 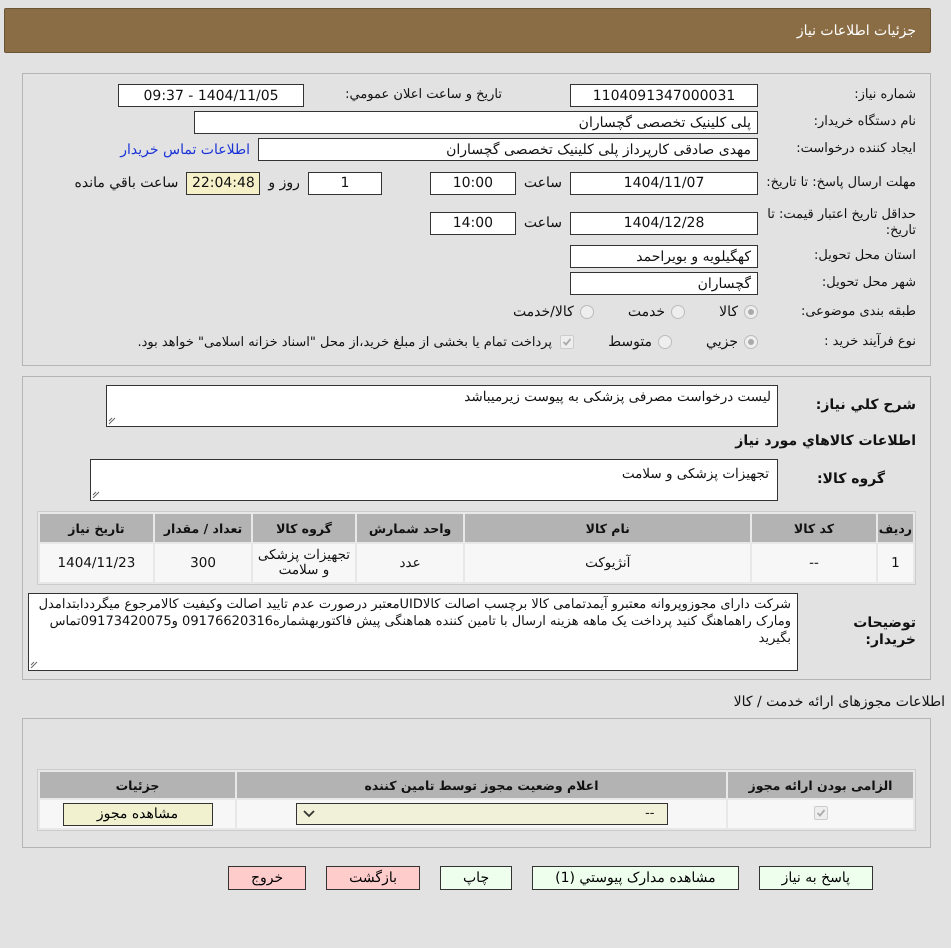 I want to click on table-cell: آنژیوکت, so click(x=607, y=563).